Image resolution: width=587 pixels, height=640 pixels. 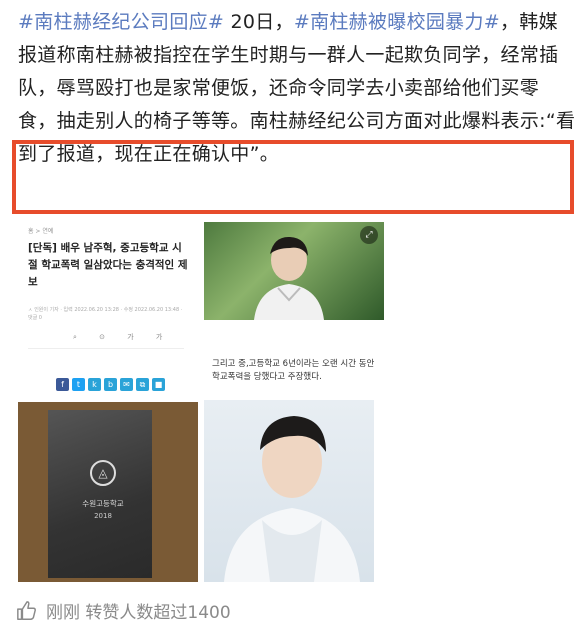 I want to click on school-plaque-photo: ◬ 수원고등학교 2018, so click(x=108, y=492).